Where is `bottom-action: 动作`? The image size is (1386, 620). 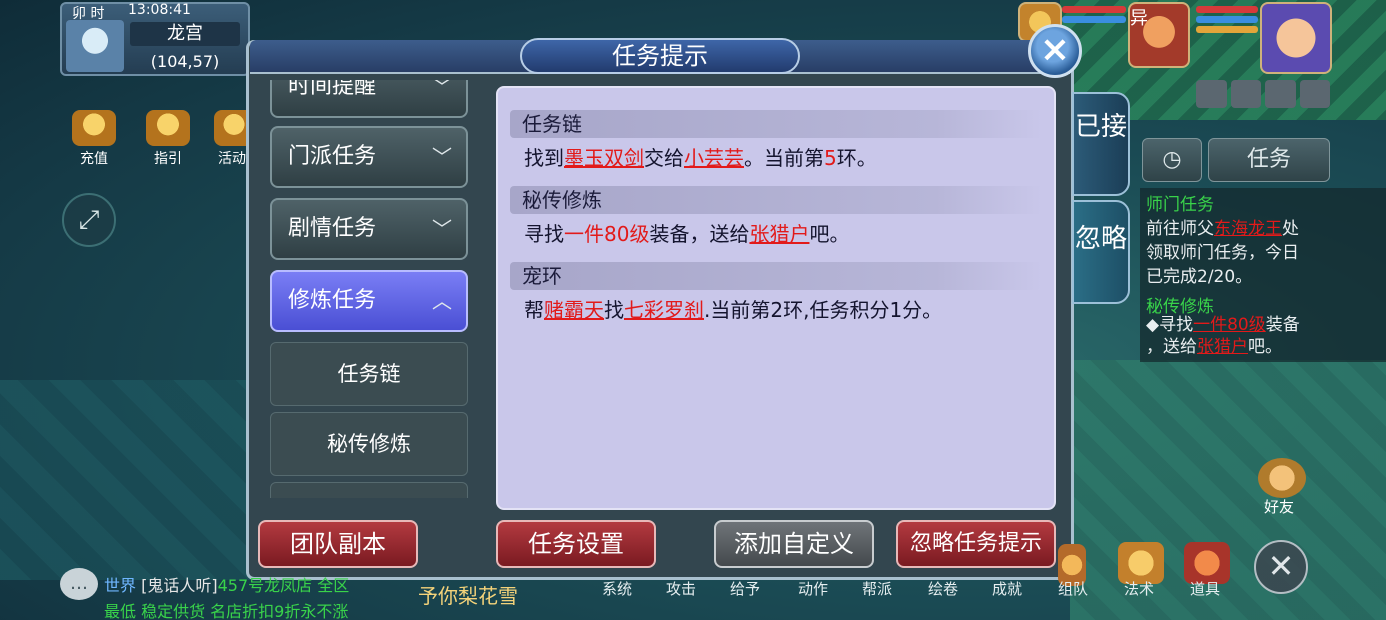
bottom-action: 动作 is located at coordinates (813, 588).